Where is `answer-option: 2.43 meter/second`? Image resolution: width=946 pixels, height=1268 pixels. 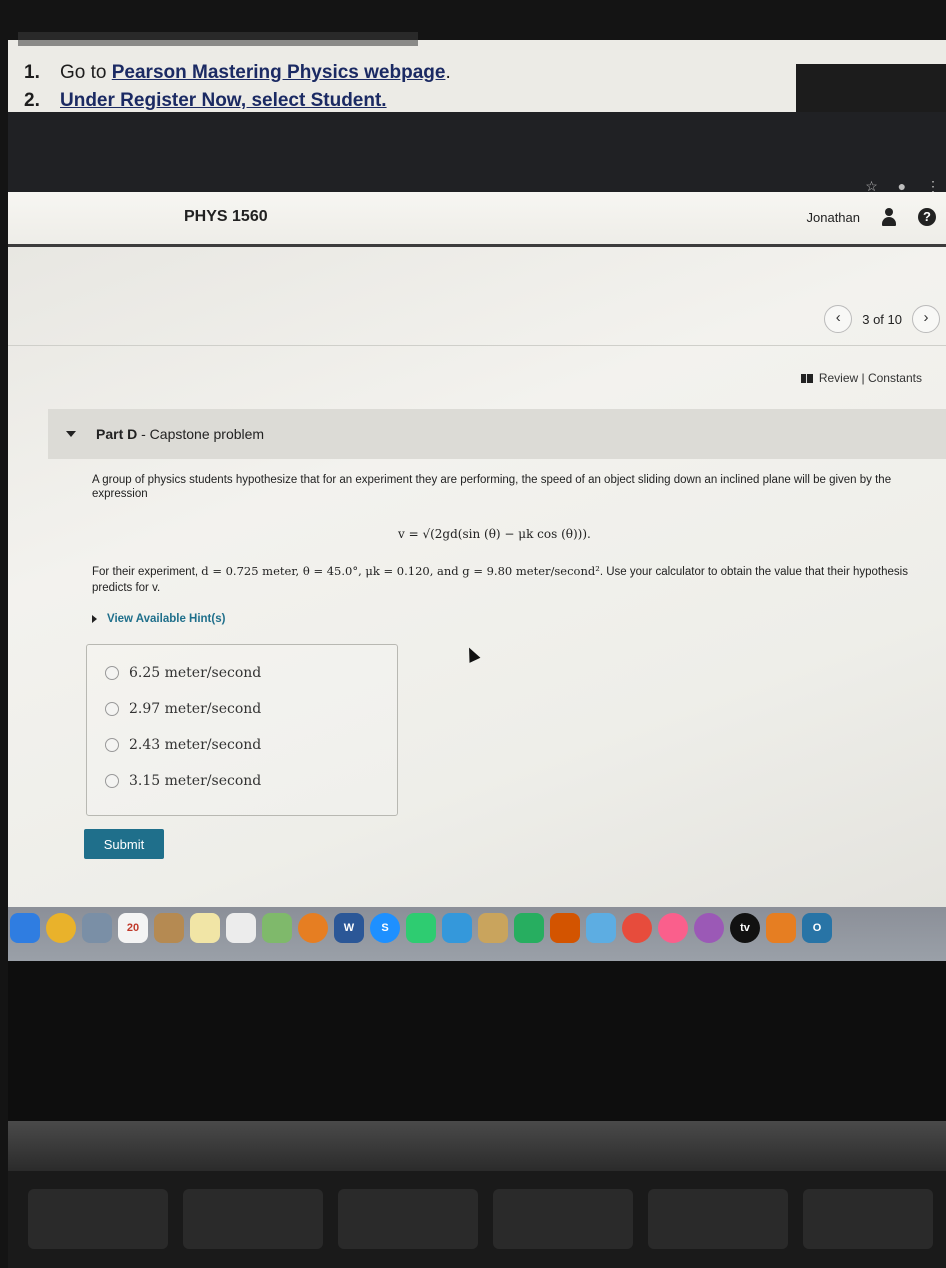 answer-option: 2.43 meter/second is located at coordinates (183, 745).